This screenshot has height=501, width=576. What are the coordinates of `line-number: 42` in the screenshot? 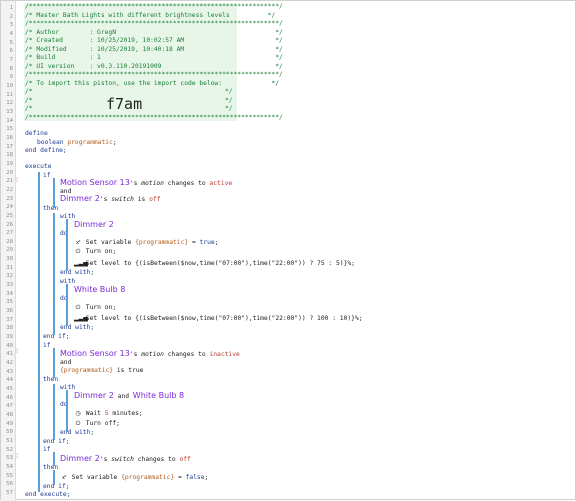 It's located at (9, 363).